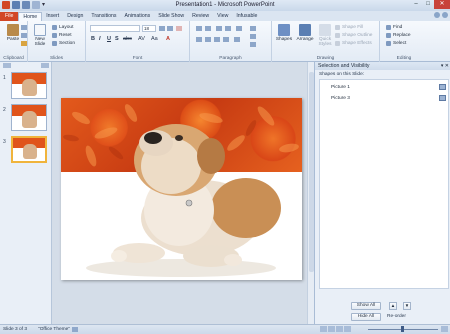  Describe the element at coordinates (179, 28) in the screenshot. I see `clear-formatting-icon` at that location.